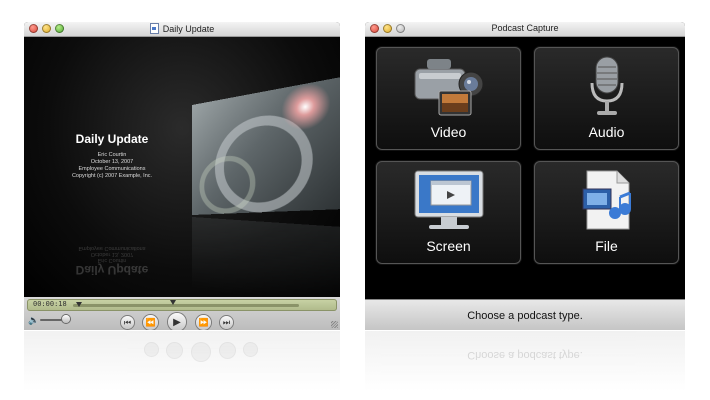 Image resolution: width=710 pixels, height=400 pixels. I want to click on player-window-title: Daily Update, so click(182, 28).